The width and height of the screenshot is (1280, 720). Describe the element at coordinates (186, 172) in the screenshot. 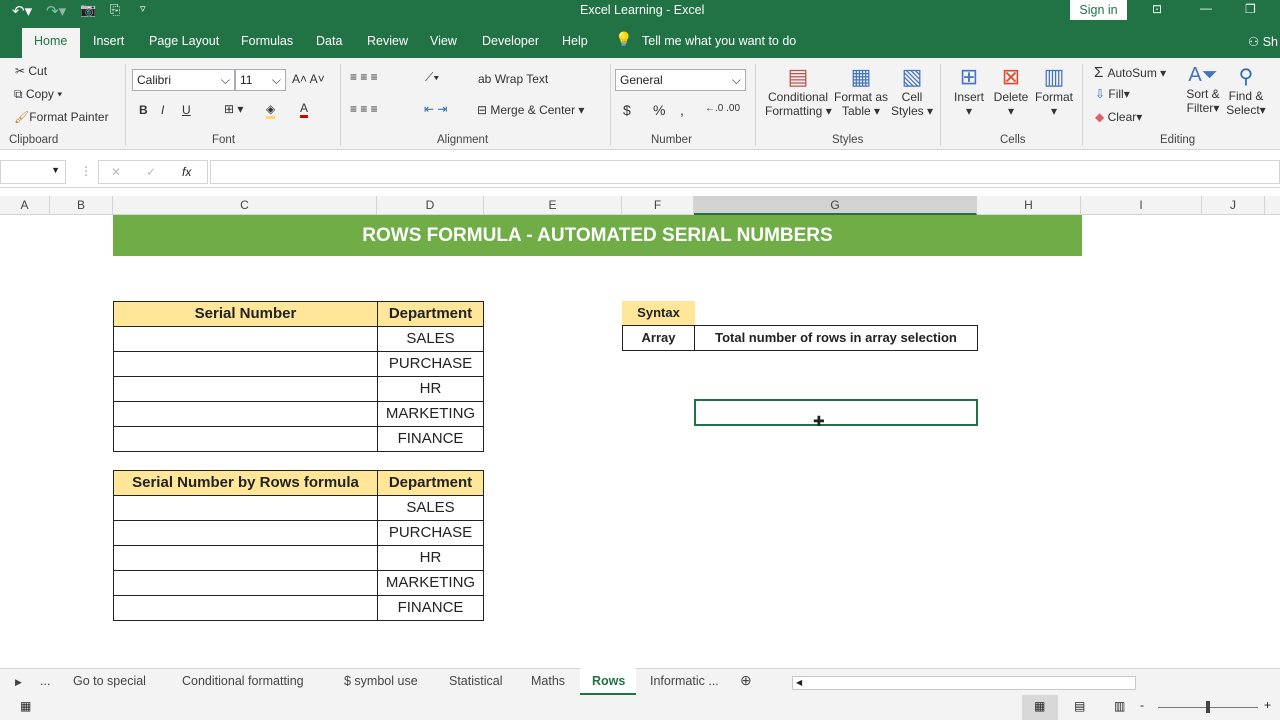

I see `insert-function-button: fx` at that location.